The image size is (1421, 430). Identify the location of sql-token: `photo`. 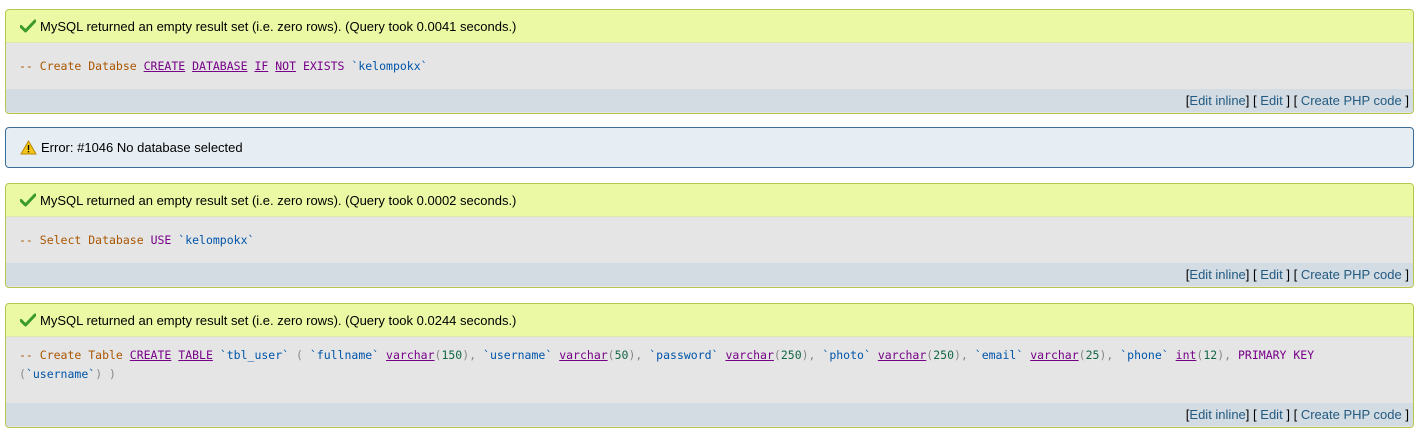
(846, 355).